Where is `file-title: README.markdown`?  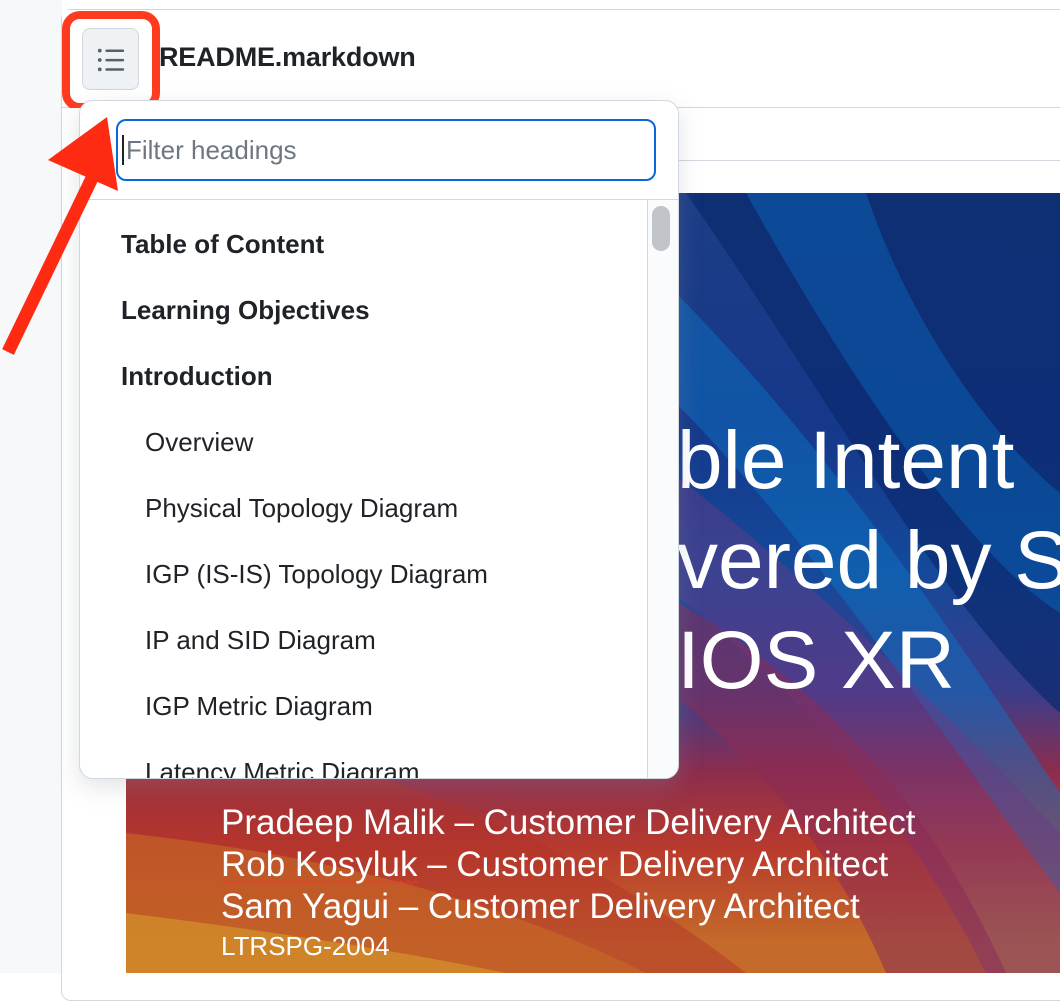
file-title: README.markdown is located at coordinates (287, 57).